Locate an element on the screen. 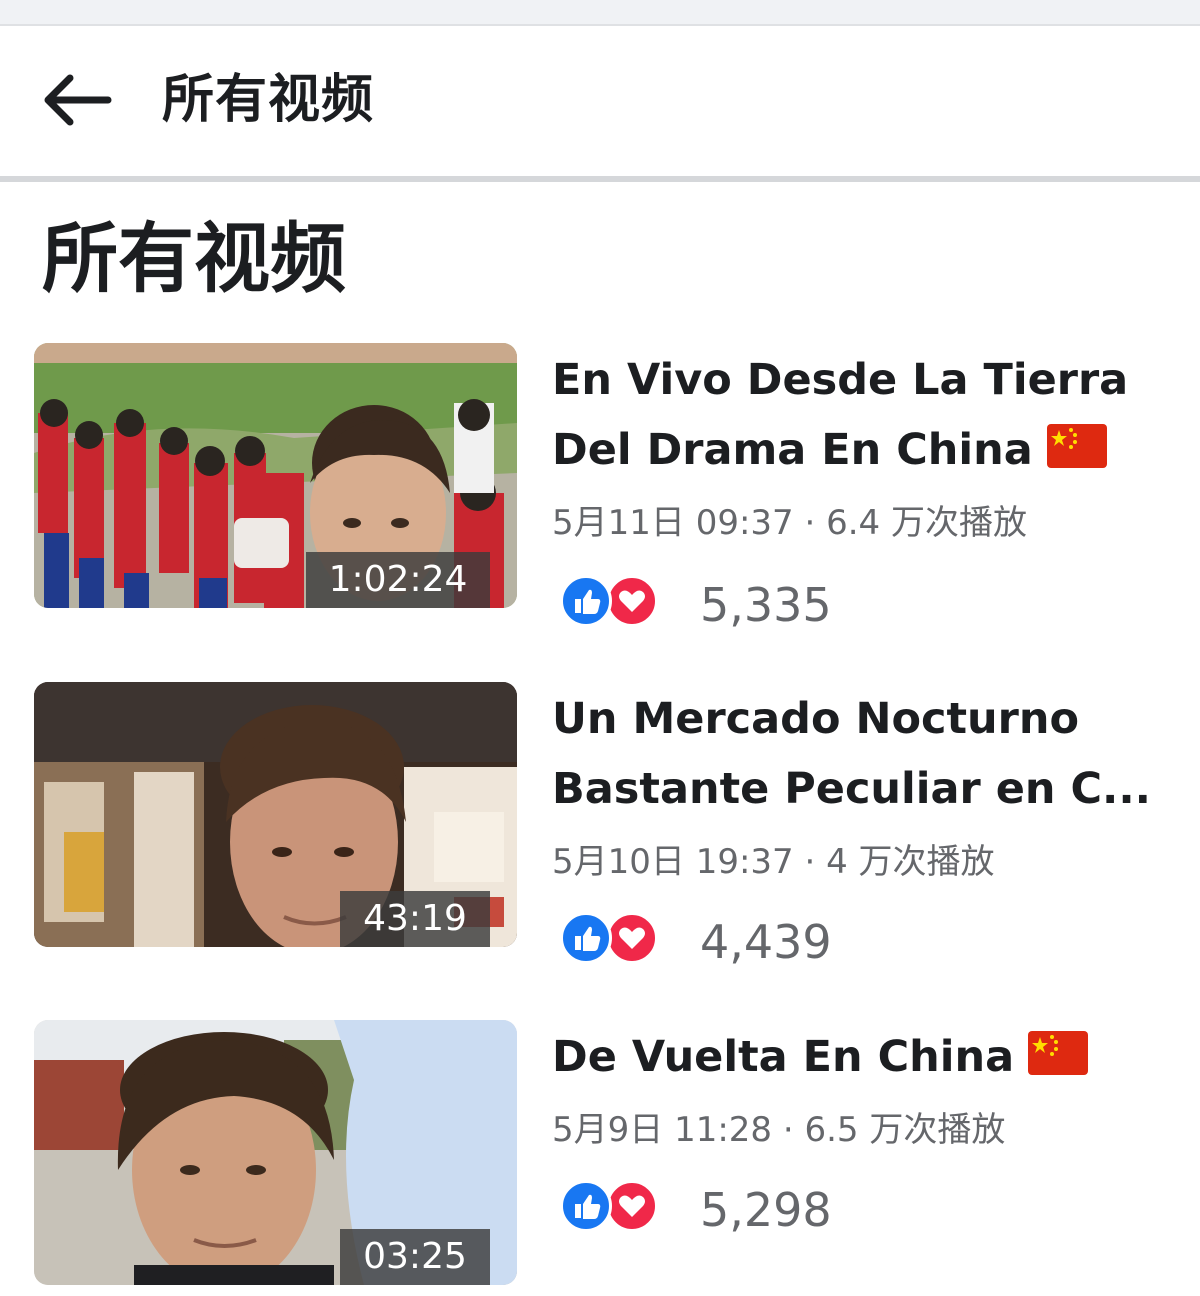  video-duration: 1:02:24 is located at coordinates (398, 580).